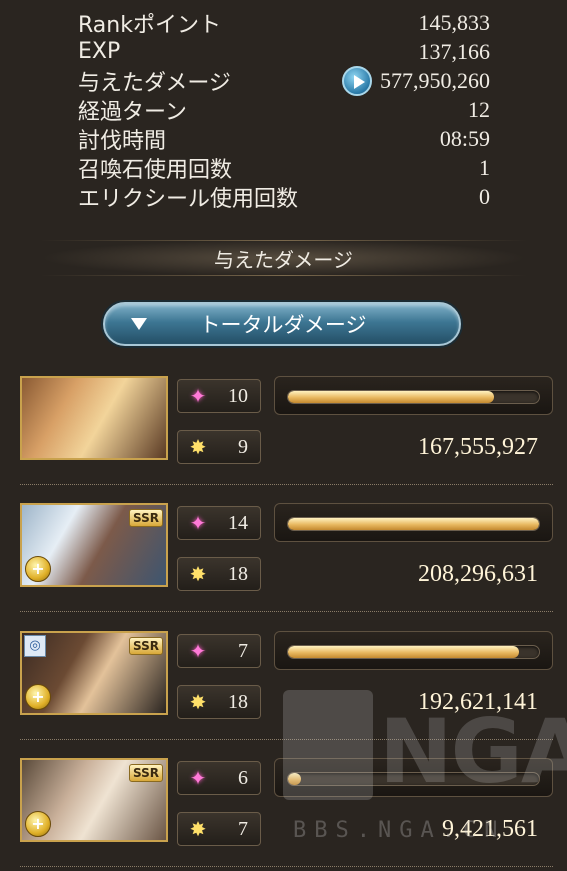  What do you see at coordinates (139, 324) in the screenshot?
I see `chevron-down-icon` at bounding box center [139, 324].